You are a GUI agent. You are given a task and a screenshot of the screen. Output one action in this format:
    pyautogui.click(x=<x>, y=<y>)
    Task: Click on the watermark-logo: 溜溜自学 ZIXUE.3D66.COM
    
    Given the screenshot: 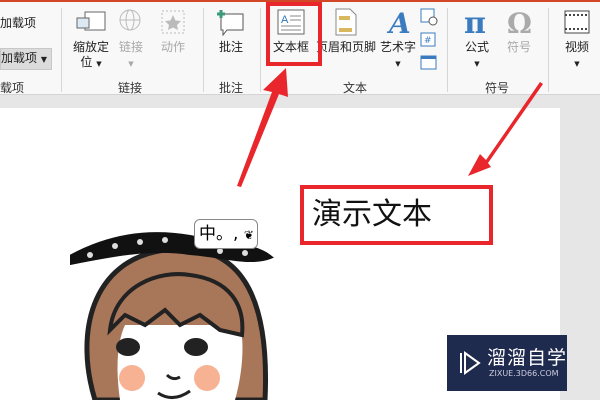 What is the action you would take?
    pyautogui.click(x=507, y=363)
    